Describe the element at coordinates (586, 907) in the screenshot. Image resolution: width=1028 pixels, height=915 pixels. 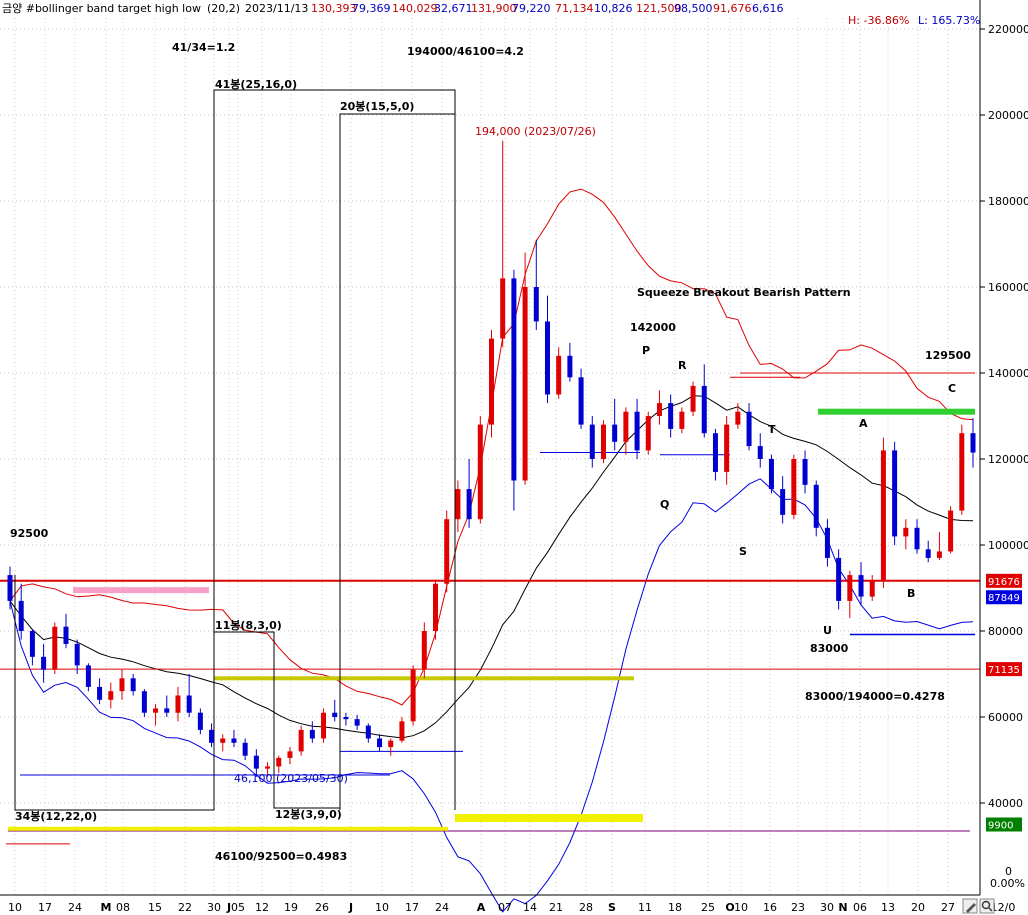
I see `x-tick-label: 28` at that location.